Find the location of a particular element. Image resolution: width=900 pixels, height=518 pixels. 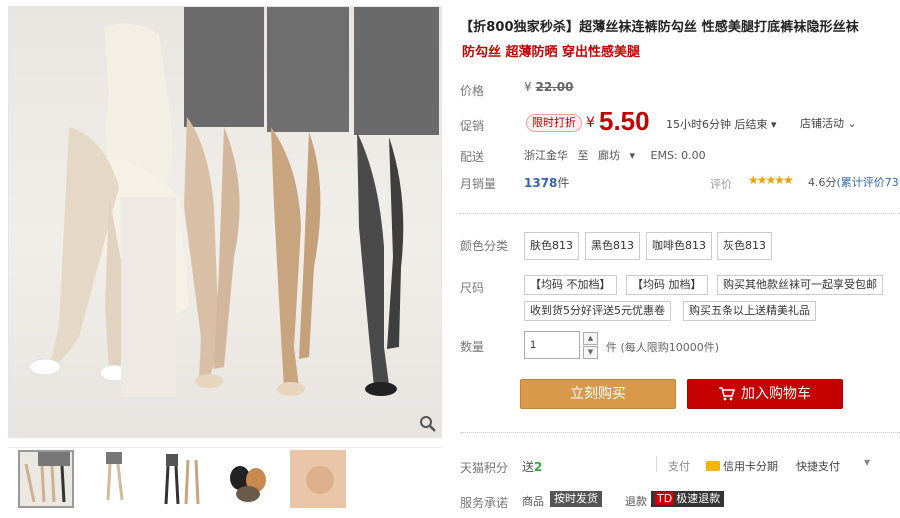

credit-installment: 信用卡分期 is located at coordinates (742, 466).